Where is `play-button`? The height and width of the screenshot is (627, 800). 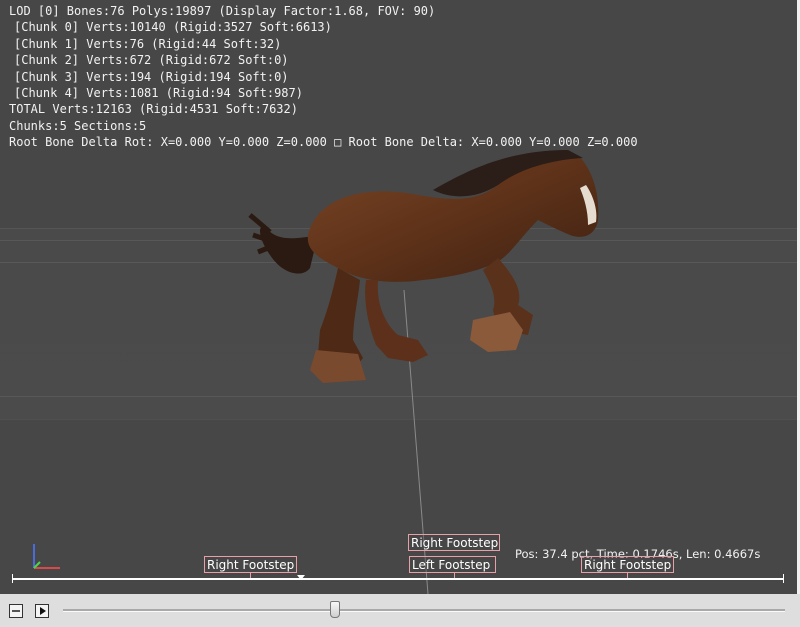
play-button is located at coordinates (42, 611).